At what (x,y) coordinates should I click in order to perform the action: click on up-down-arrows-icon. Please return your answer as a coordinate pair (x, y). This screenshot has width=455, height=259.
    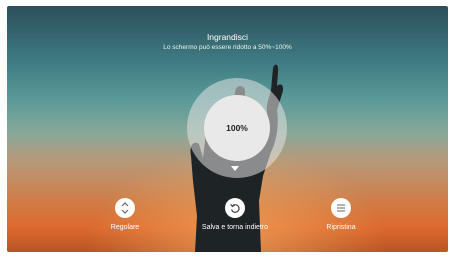
    Looking at the image, I should click on (125, 208).